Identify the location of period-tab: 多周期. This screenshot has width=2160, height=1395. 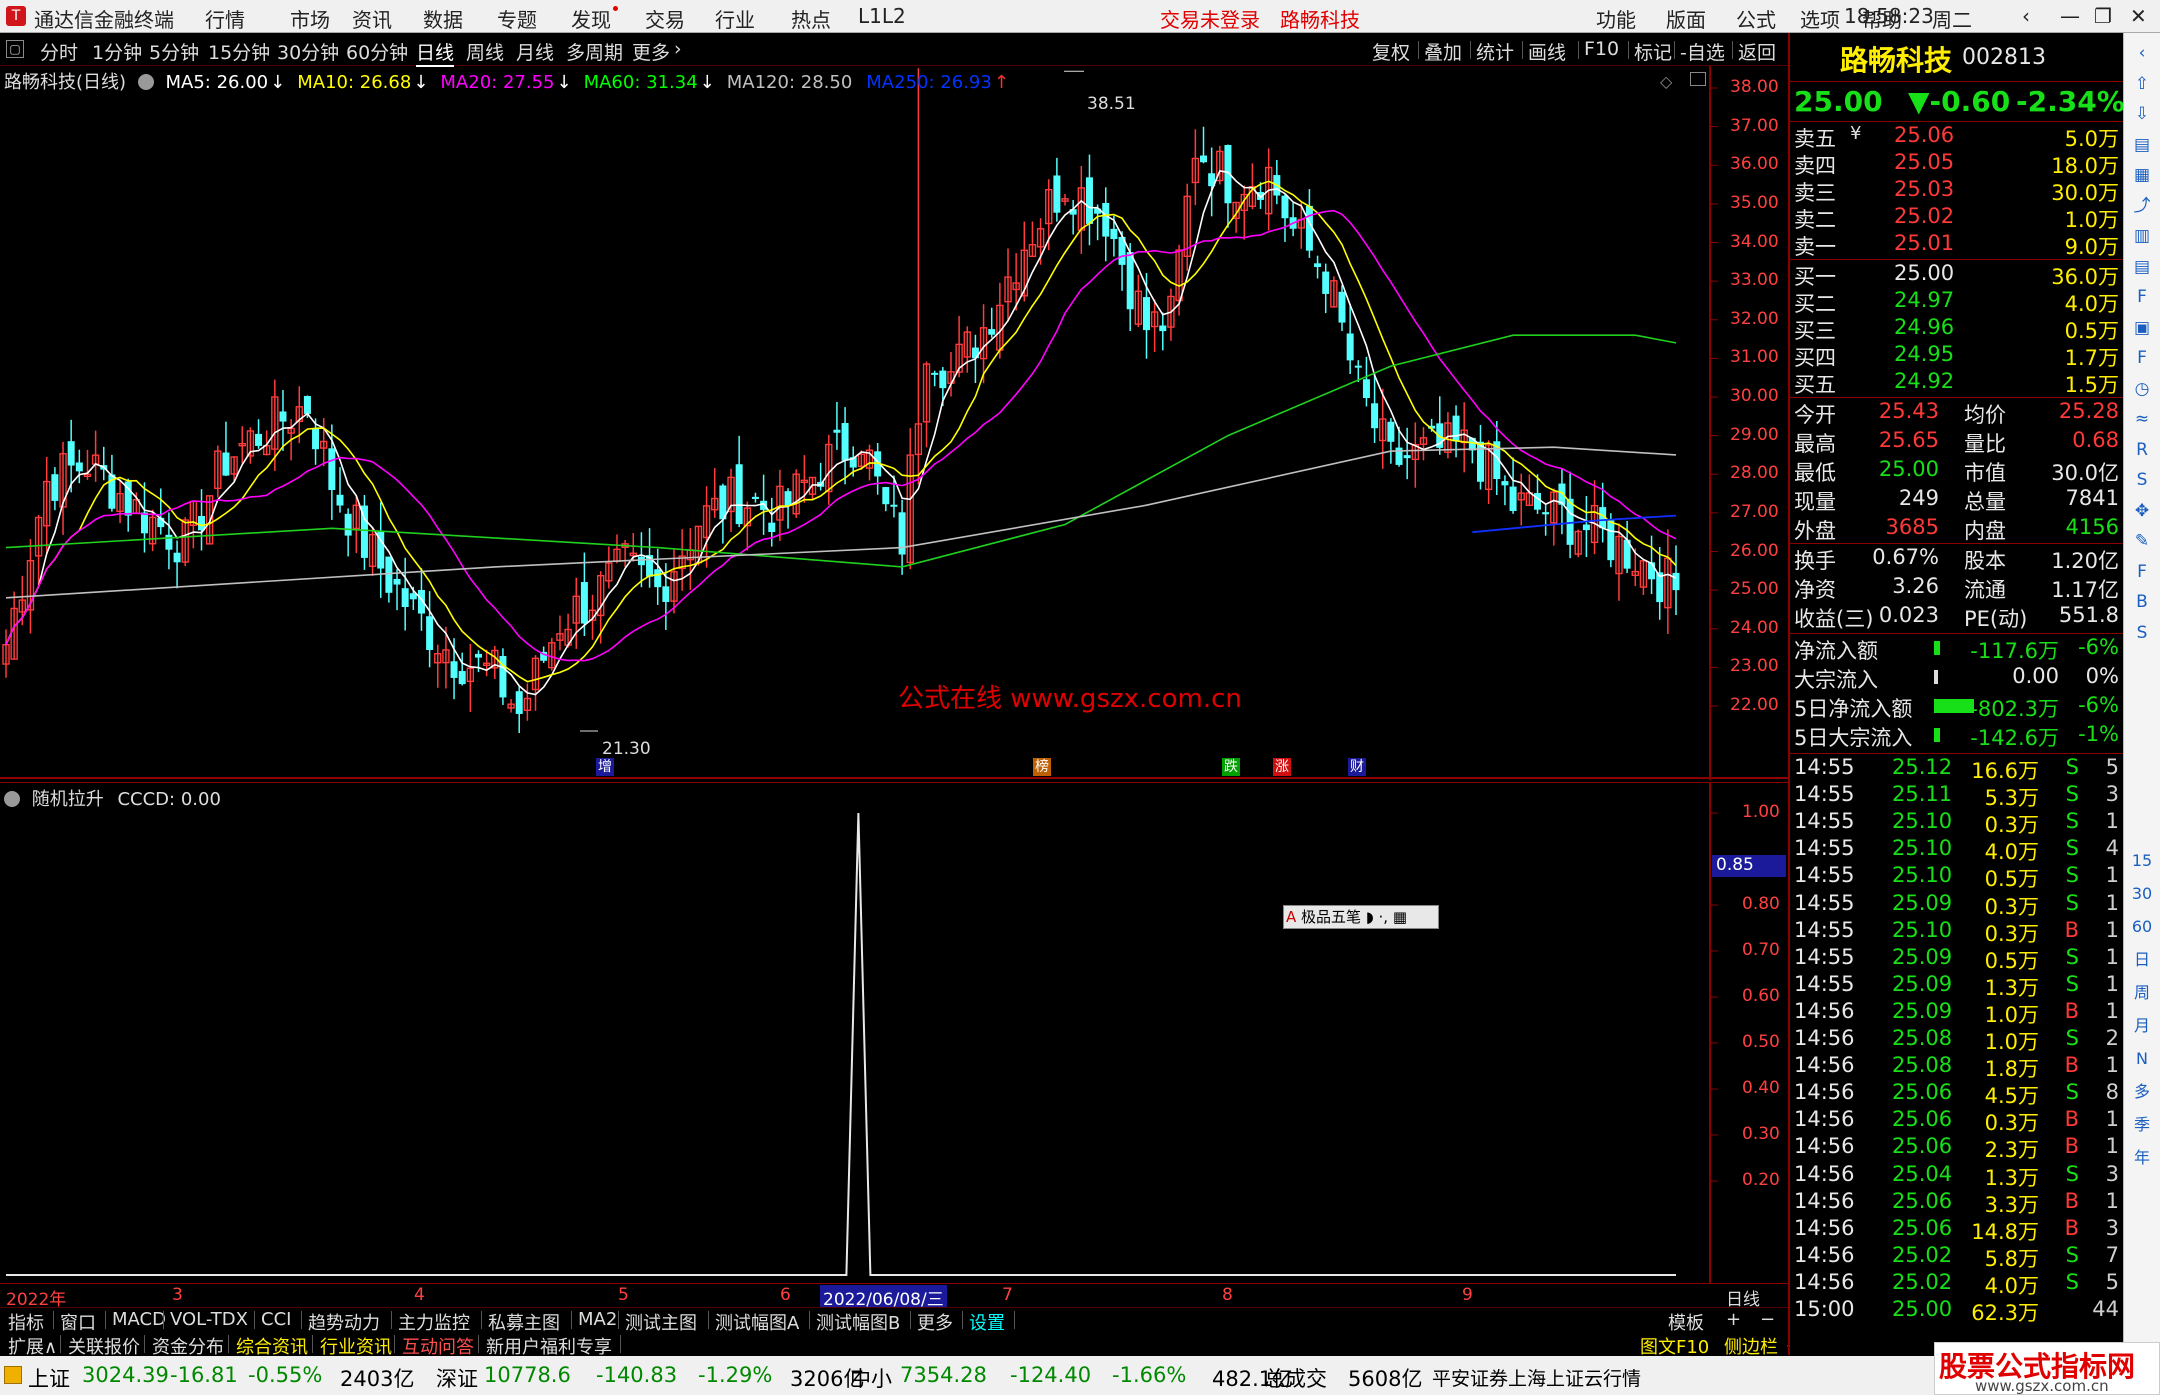
(594, 51).